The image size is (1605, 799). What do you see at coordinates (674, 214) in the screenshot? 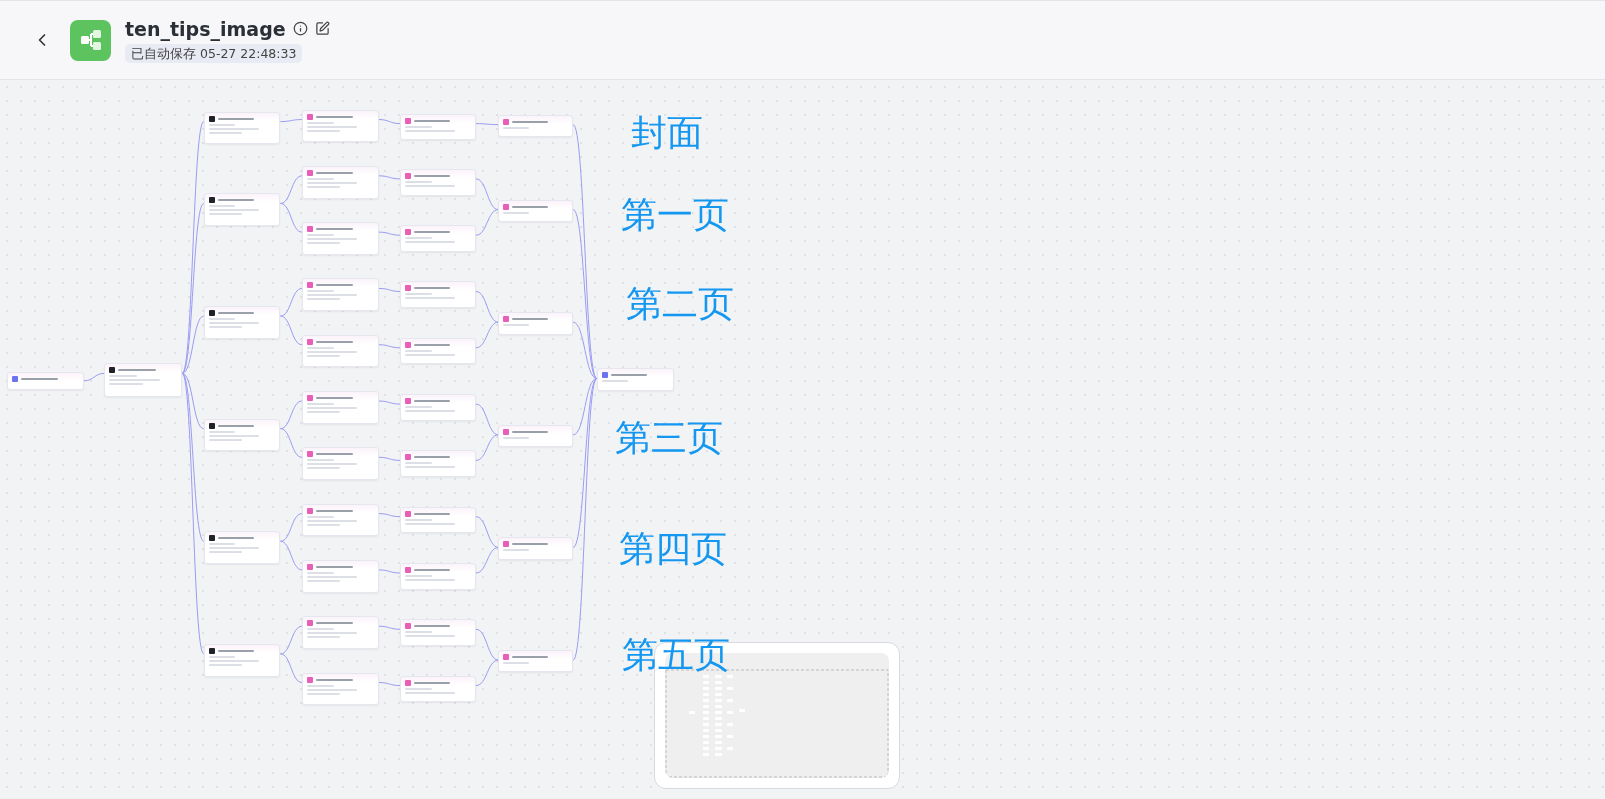
I see `page-label: 第一页` at bounding box center [674, 214].